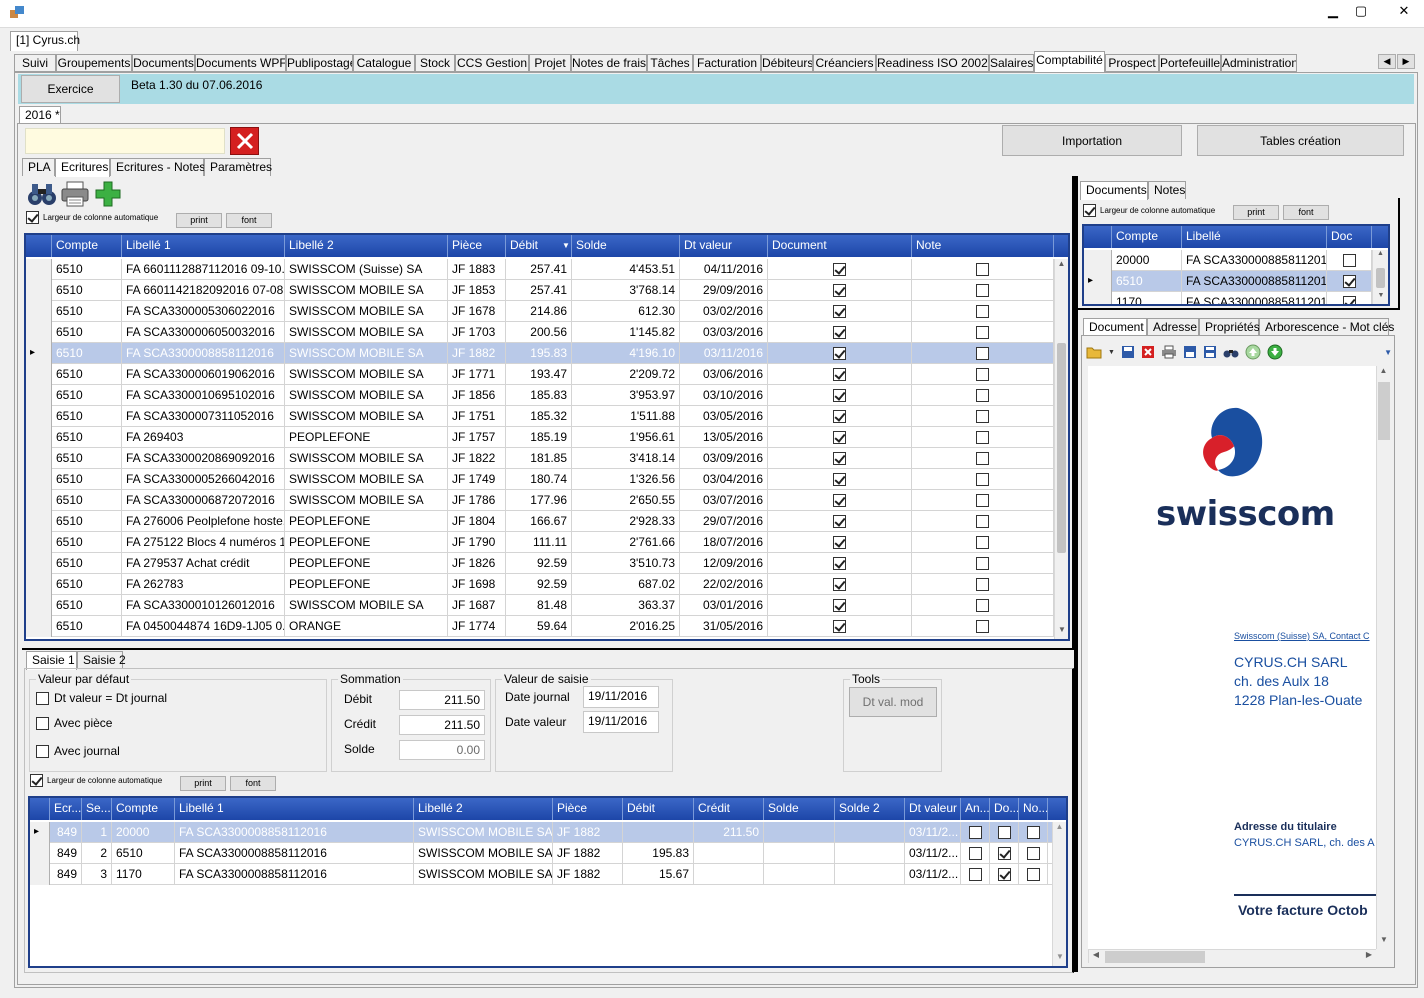  I want to click on saisie-col-debit: Débit, so click(658, 809).